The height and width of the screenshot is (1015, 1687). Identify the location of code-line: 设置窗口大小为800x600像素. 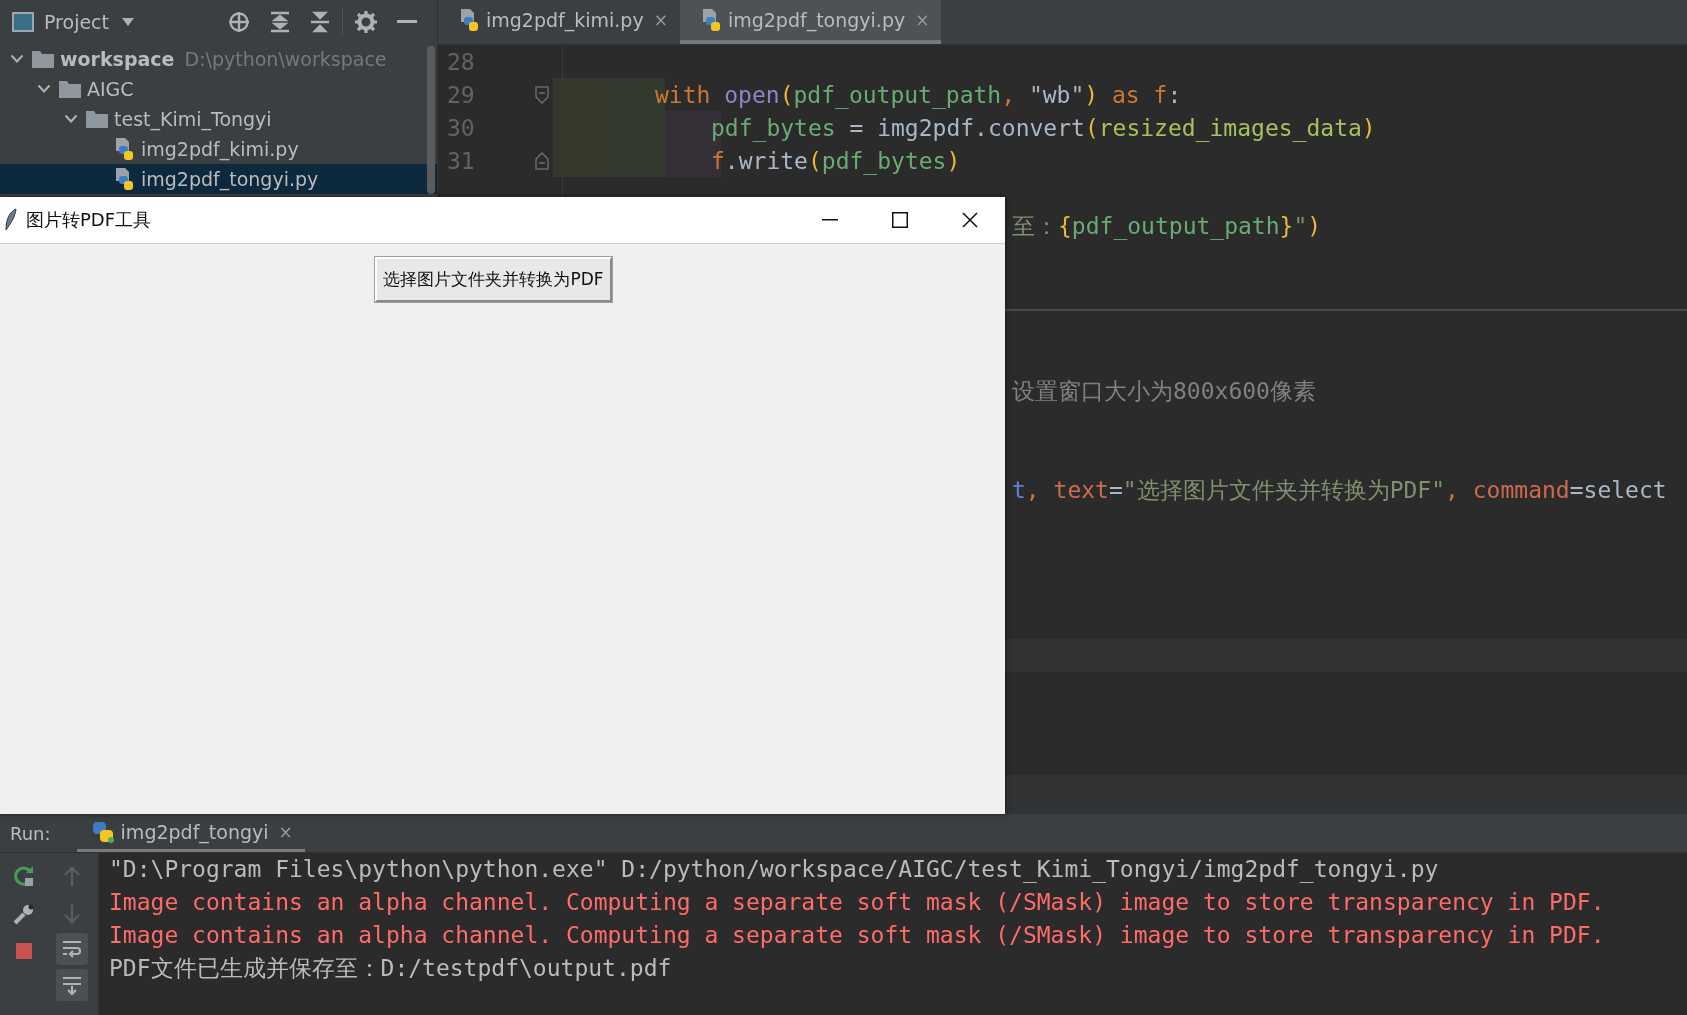
(1164, 391).